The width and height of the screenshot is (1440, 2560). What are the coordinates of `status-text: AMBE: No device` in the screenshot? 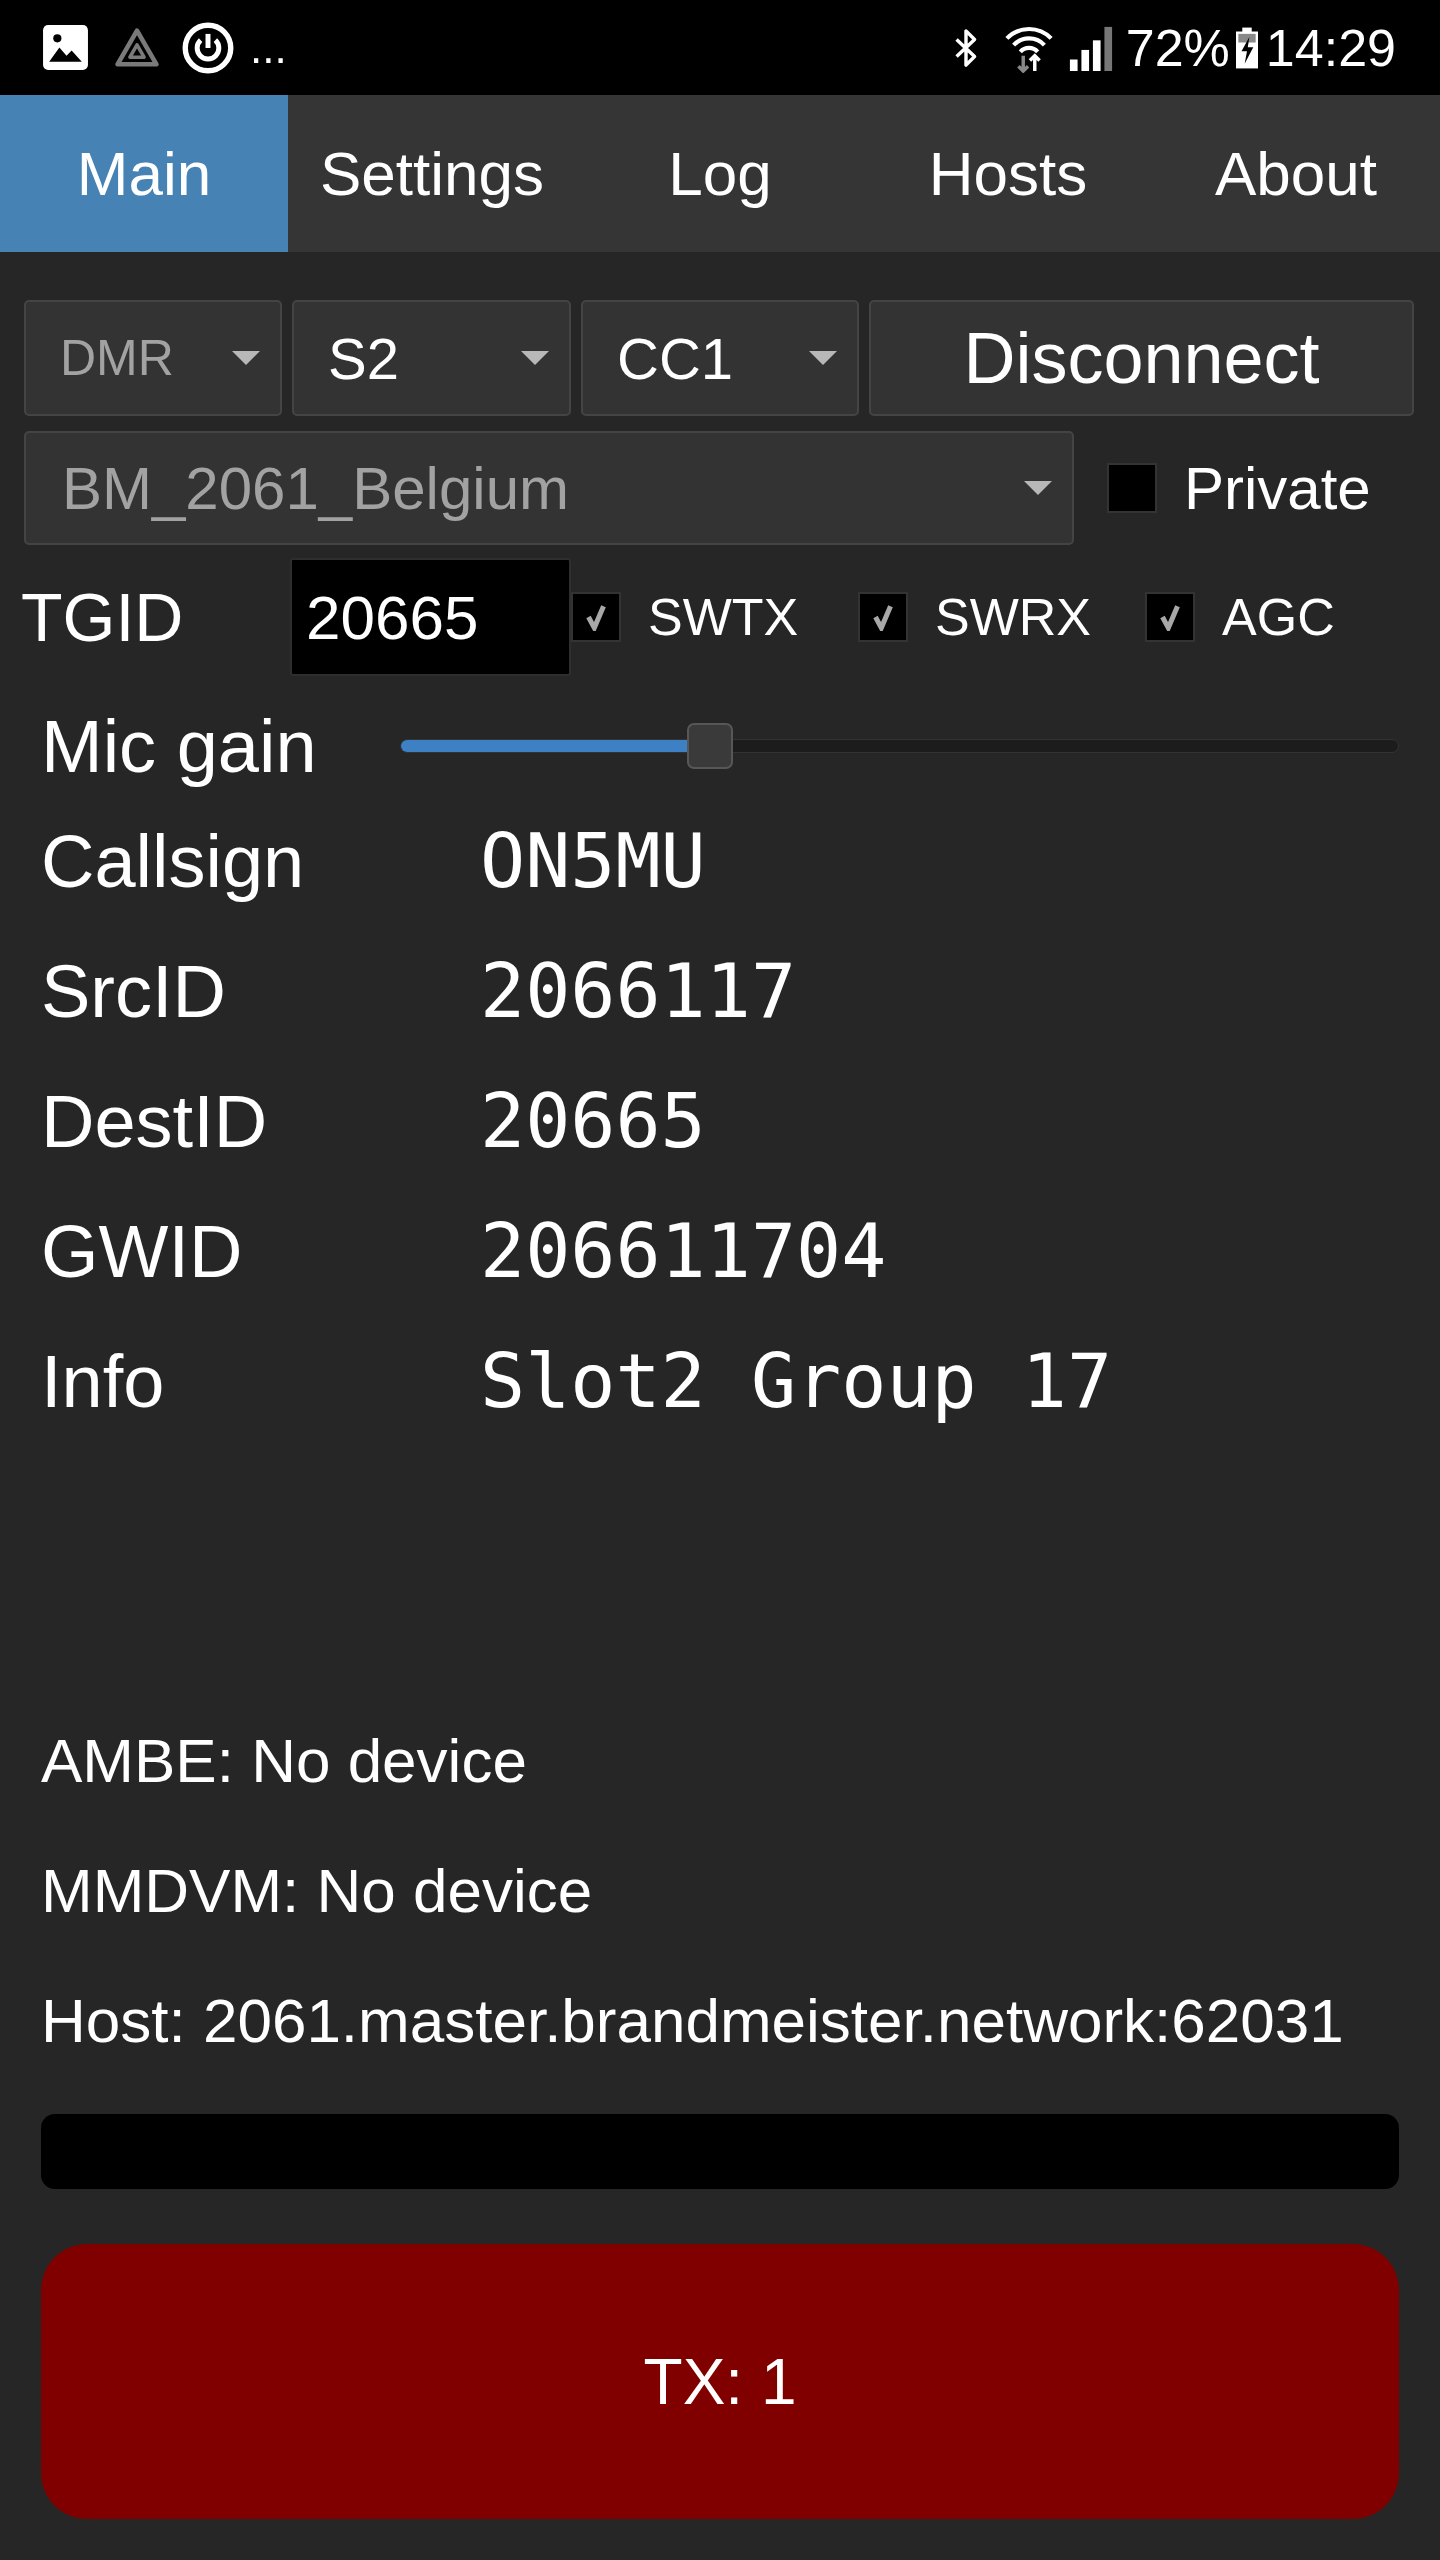 It's located at (284, 1761).